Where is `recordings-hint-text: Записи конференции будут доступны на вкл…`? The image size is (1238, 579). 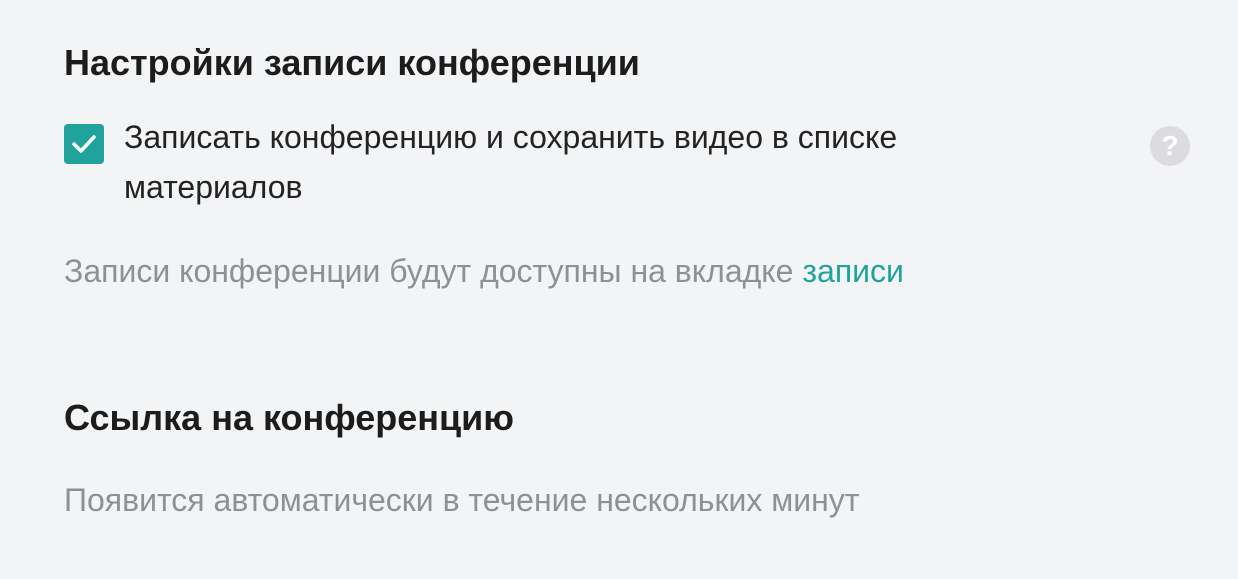 recordings-hint-text: Записи конференции будут доступны на вкл… is located at coordinates (433, 271).